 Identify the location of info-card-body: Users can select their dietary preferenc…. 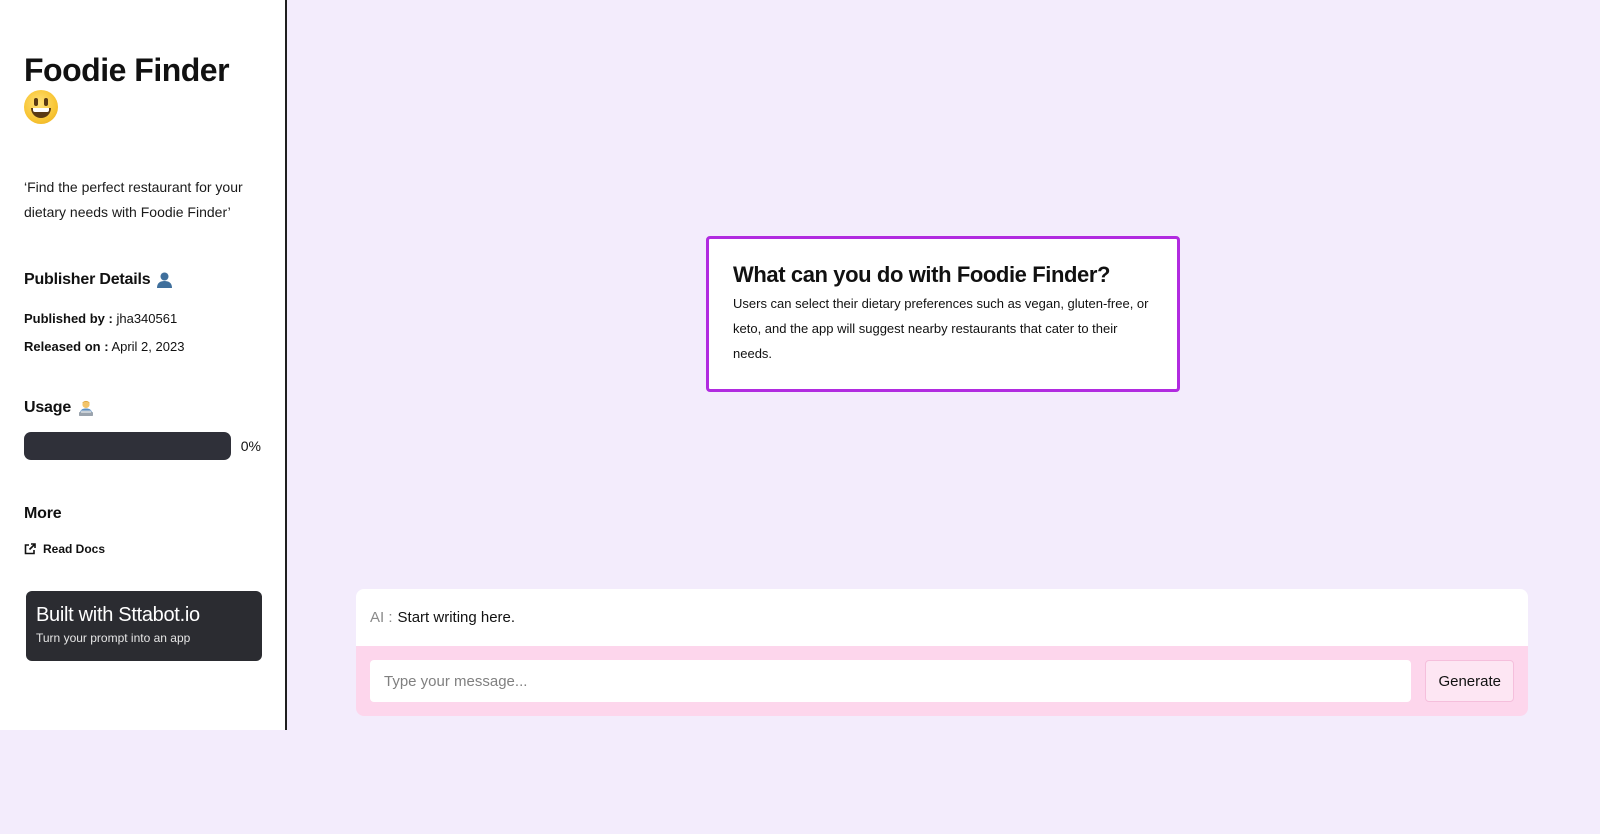
(941, 328).